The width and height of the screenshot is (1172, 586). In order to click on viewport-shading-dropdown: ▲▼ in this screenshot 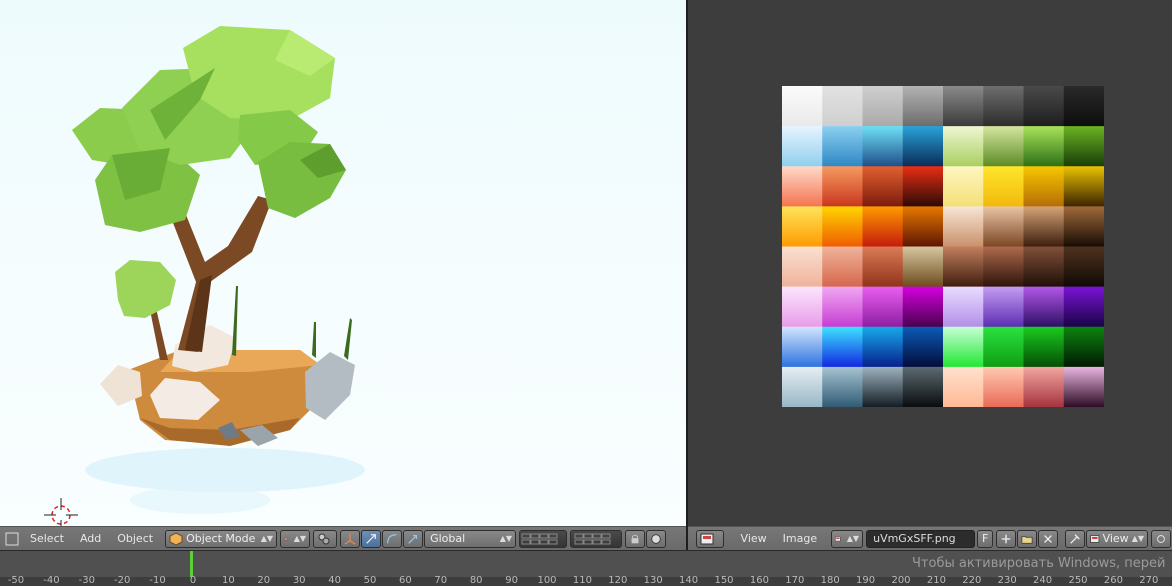, I will do `click(295, 538)`.